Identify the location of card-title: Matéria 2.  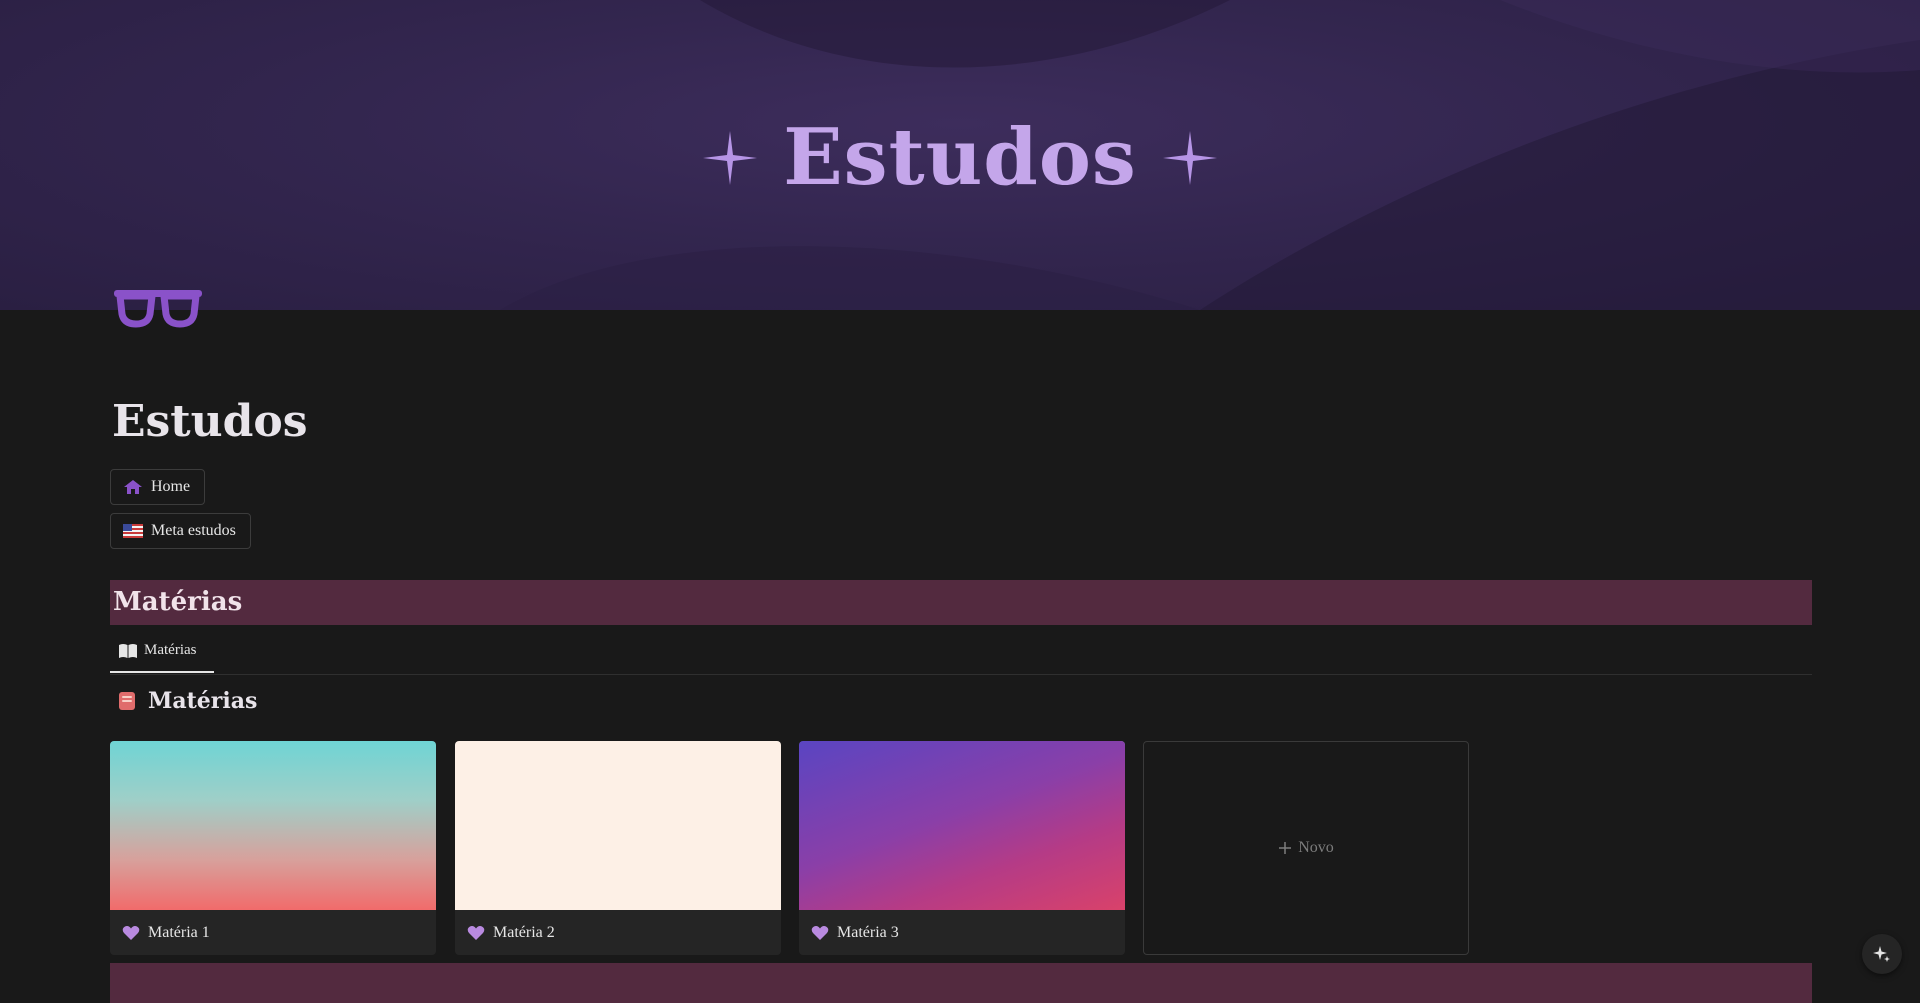
(524, 932).